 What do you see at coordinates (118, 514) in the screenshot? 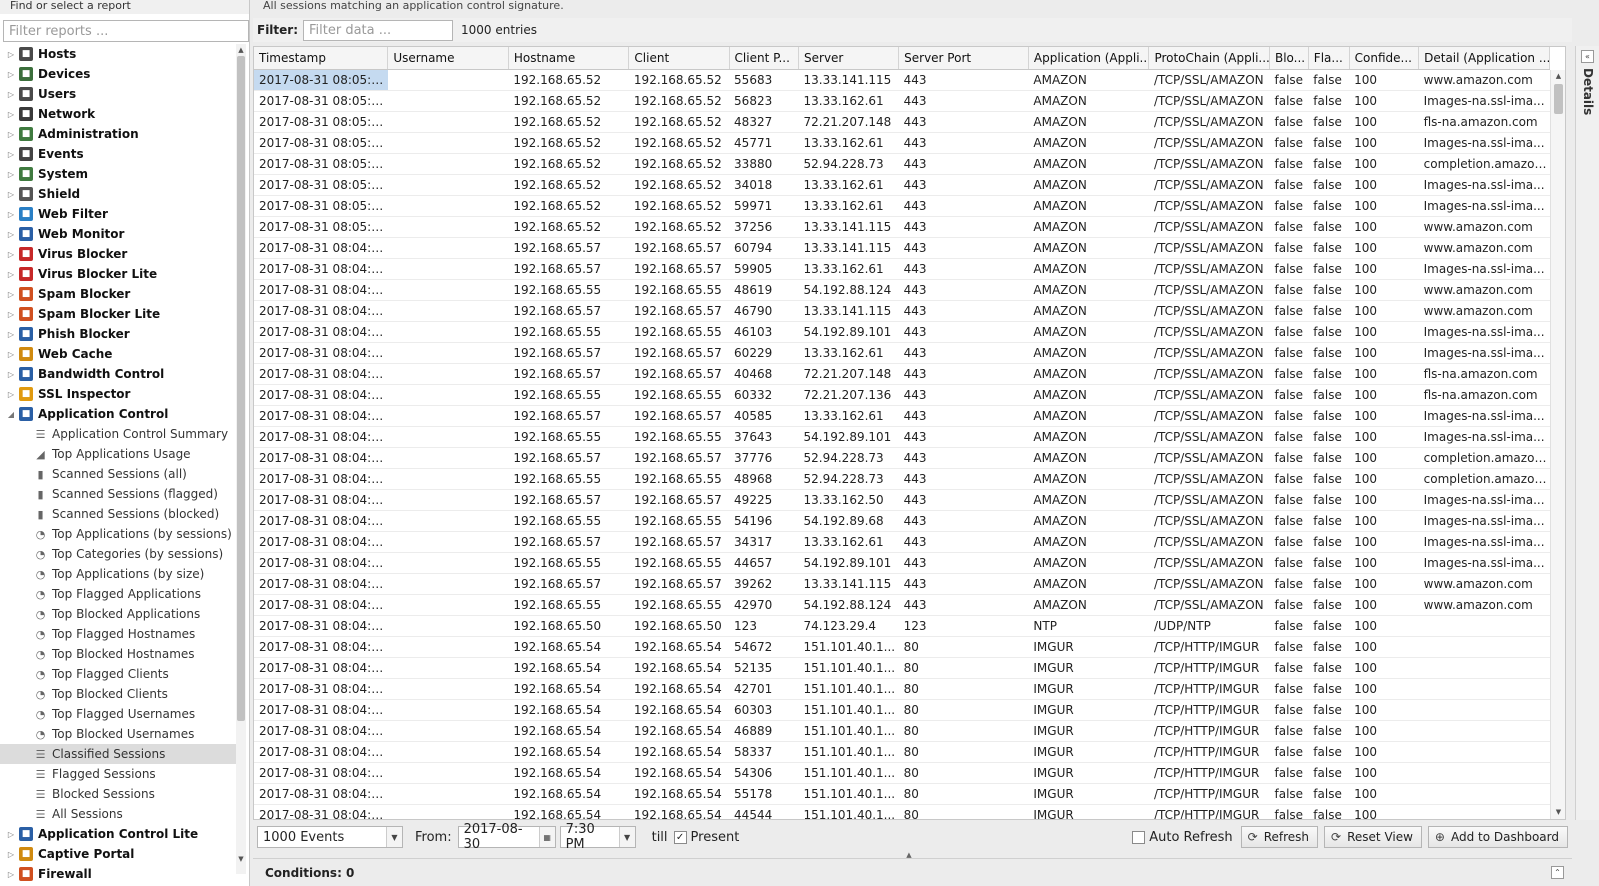
I see `tree-item-scanned-sessions-blocked: ▮ Scanned Sessions (blocked)` at bounding box center [118, 514].